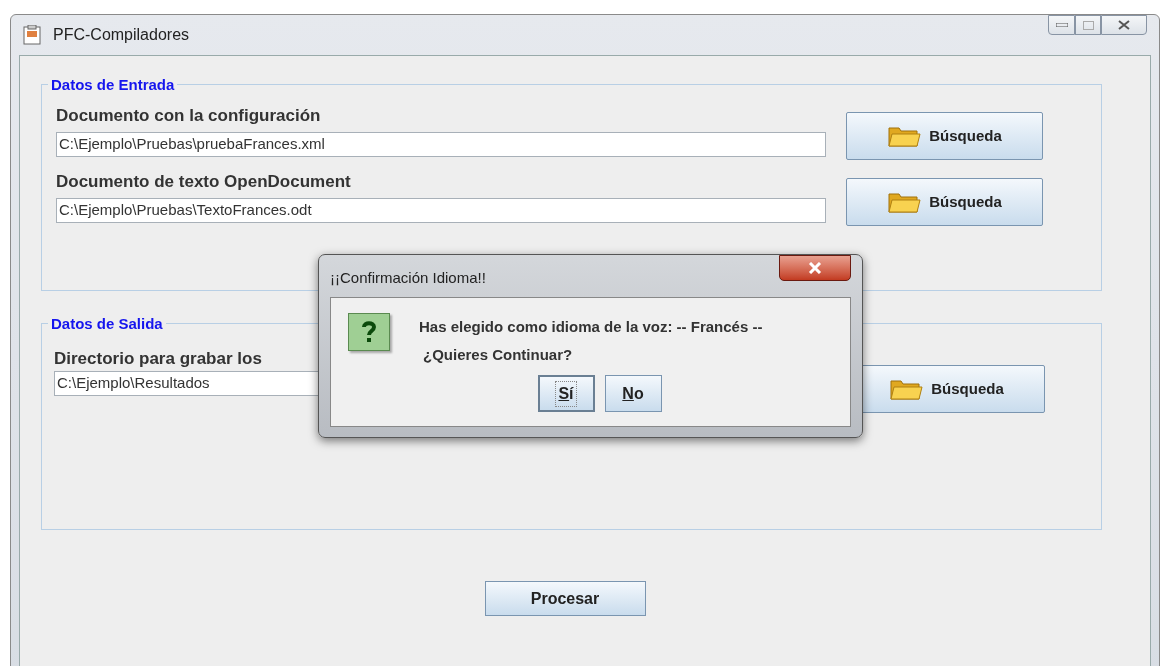  I want to click on field-label: Directorio para grabar los, so click(158, 359).